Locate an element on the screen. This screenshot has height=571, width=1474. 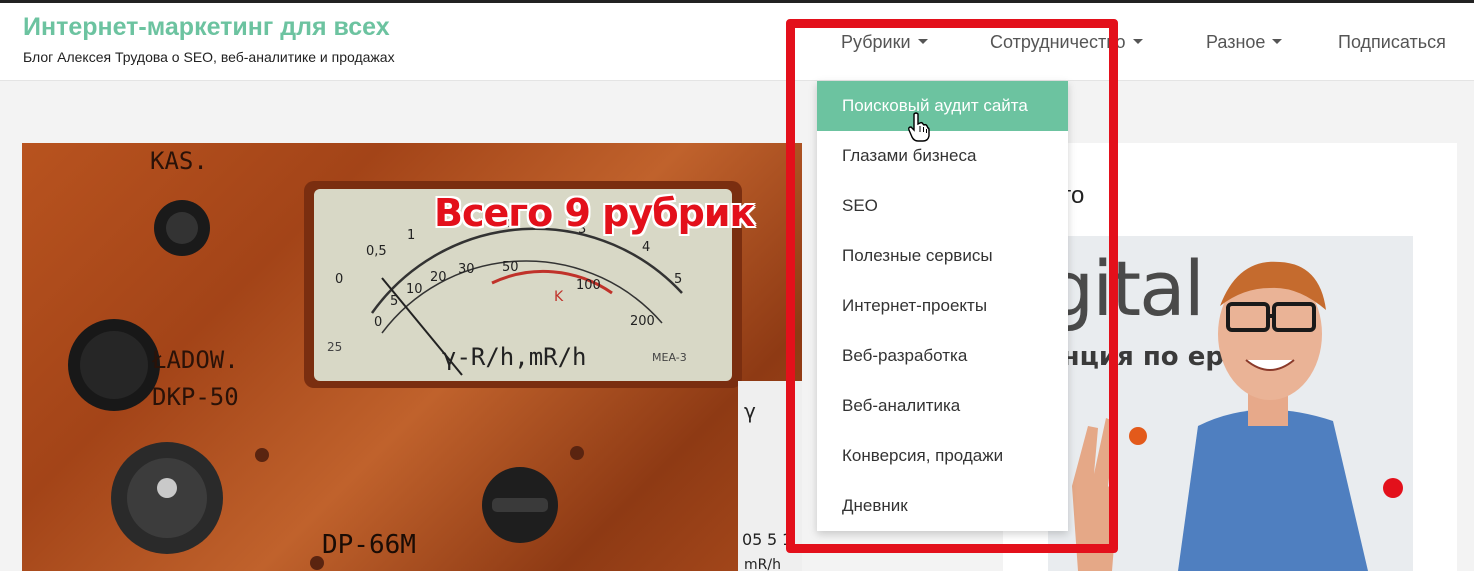
nav-item-subscribe: Подписаться is located at coordinates (1392, 42).